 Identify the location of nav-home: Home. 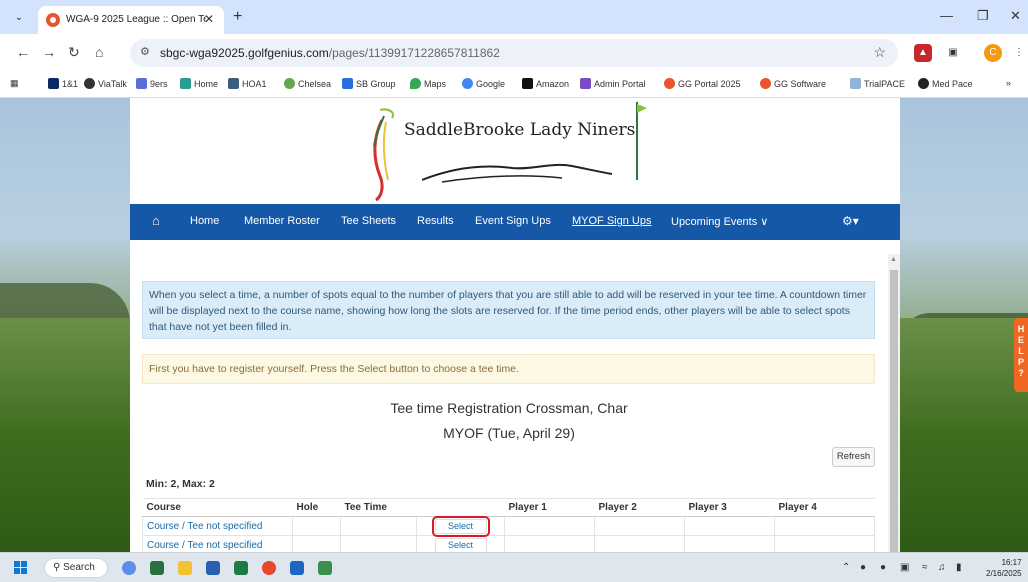
(204, 221).